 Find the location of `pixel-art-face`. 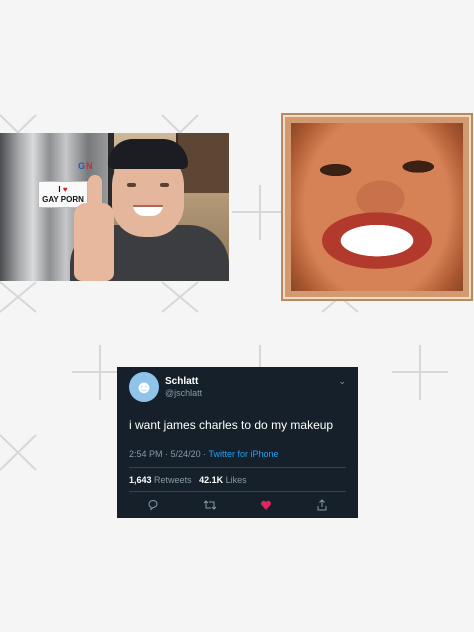

pixel-art-face is located at coordinates (377, 207).